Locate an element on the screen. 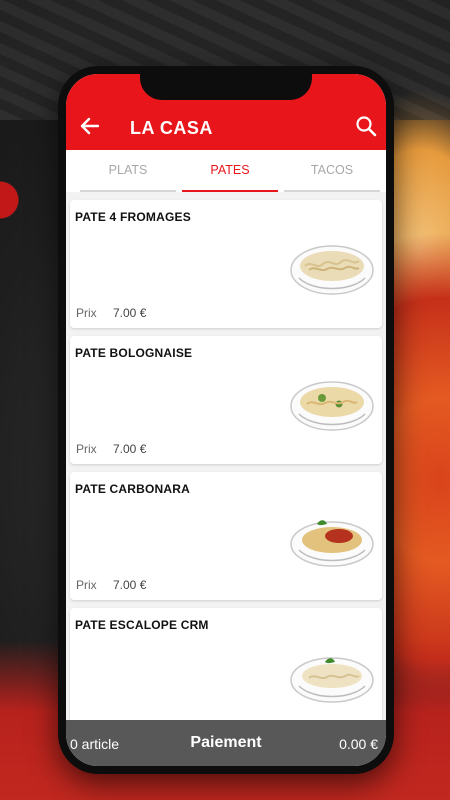 The width and height of the screenshot is (450, 800). cart-bar: 0 article Paiement 0.00 € is located at coordinates (226, 743).